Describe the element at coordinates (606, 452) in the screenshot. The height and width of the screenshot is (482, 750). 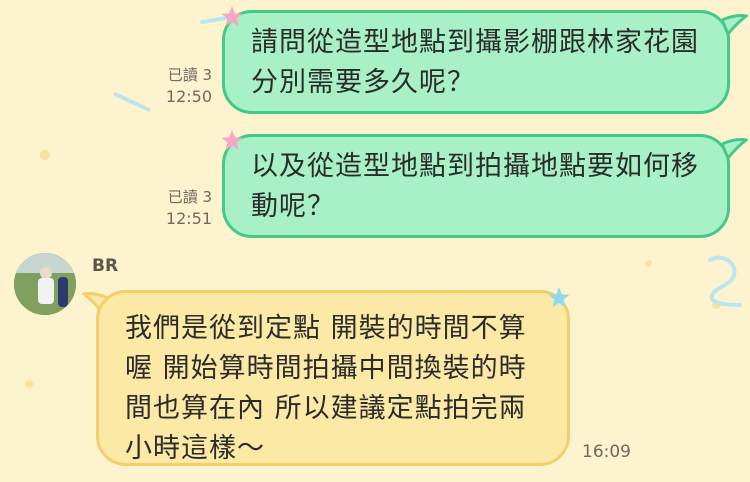
I see `message-time: 16:09` at that location.